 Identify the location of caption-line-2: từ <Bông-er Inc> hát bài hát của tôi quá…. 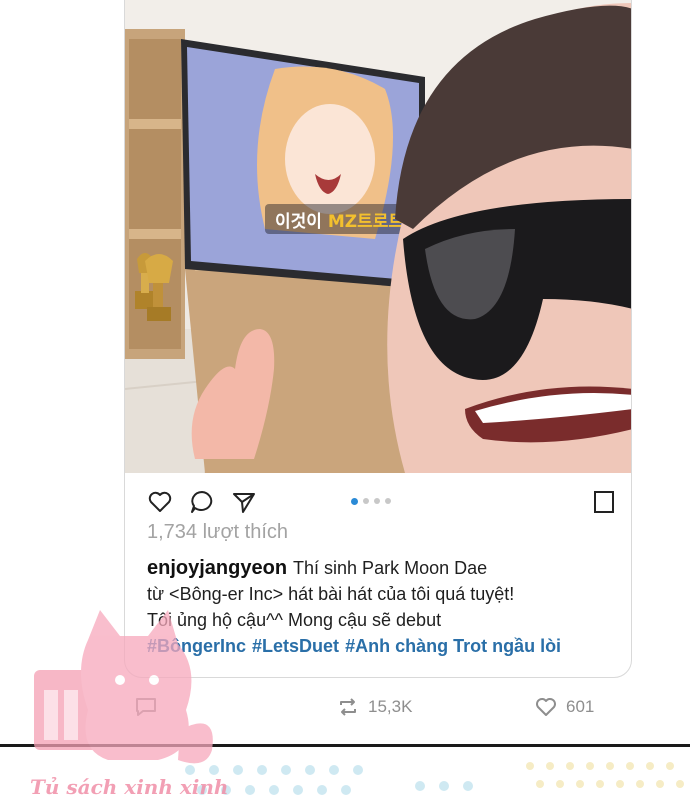
(331, 594).